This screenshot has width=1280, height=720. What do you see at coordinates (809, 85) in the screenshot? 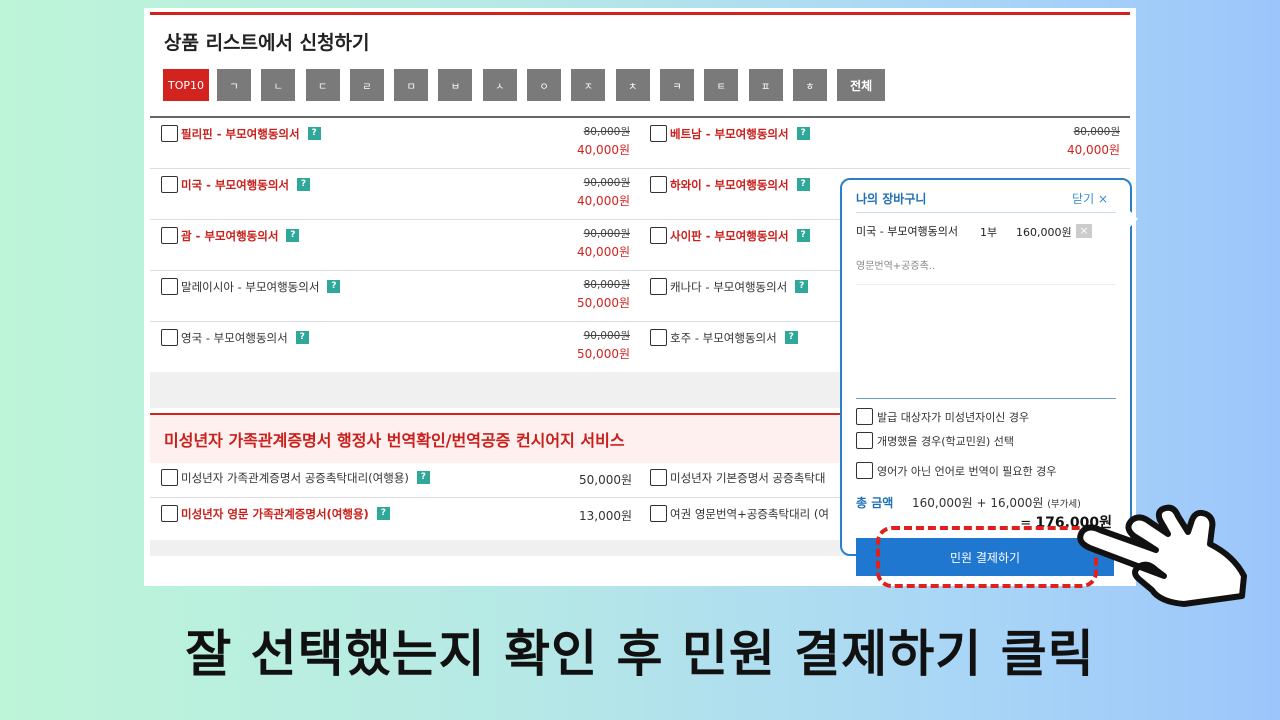
I see `tab-hieut: ㅎ` at bounding box center [809, 85].